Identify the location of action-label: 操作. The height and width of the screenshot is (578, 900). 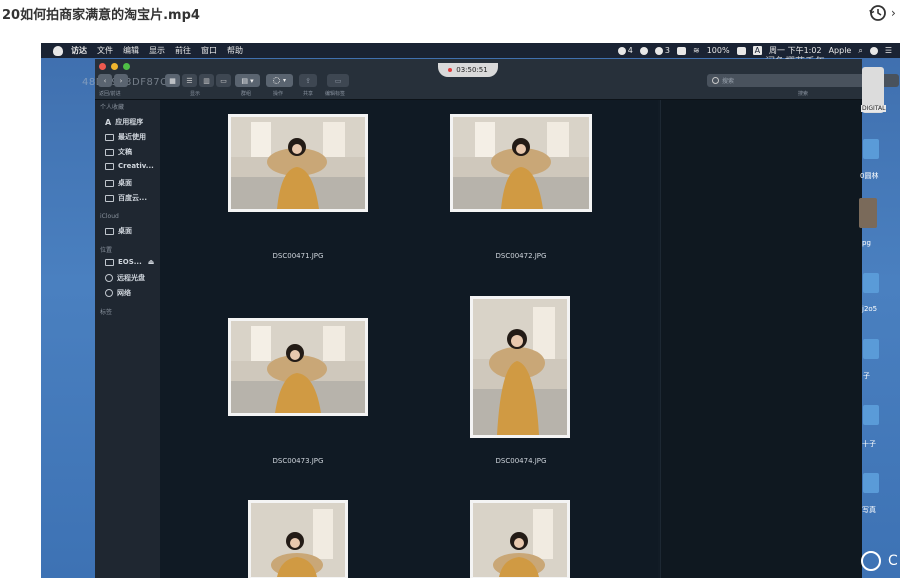
(278, 94).